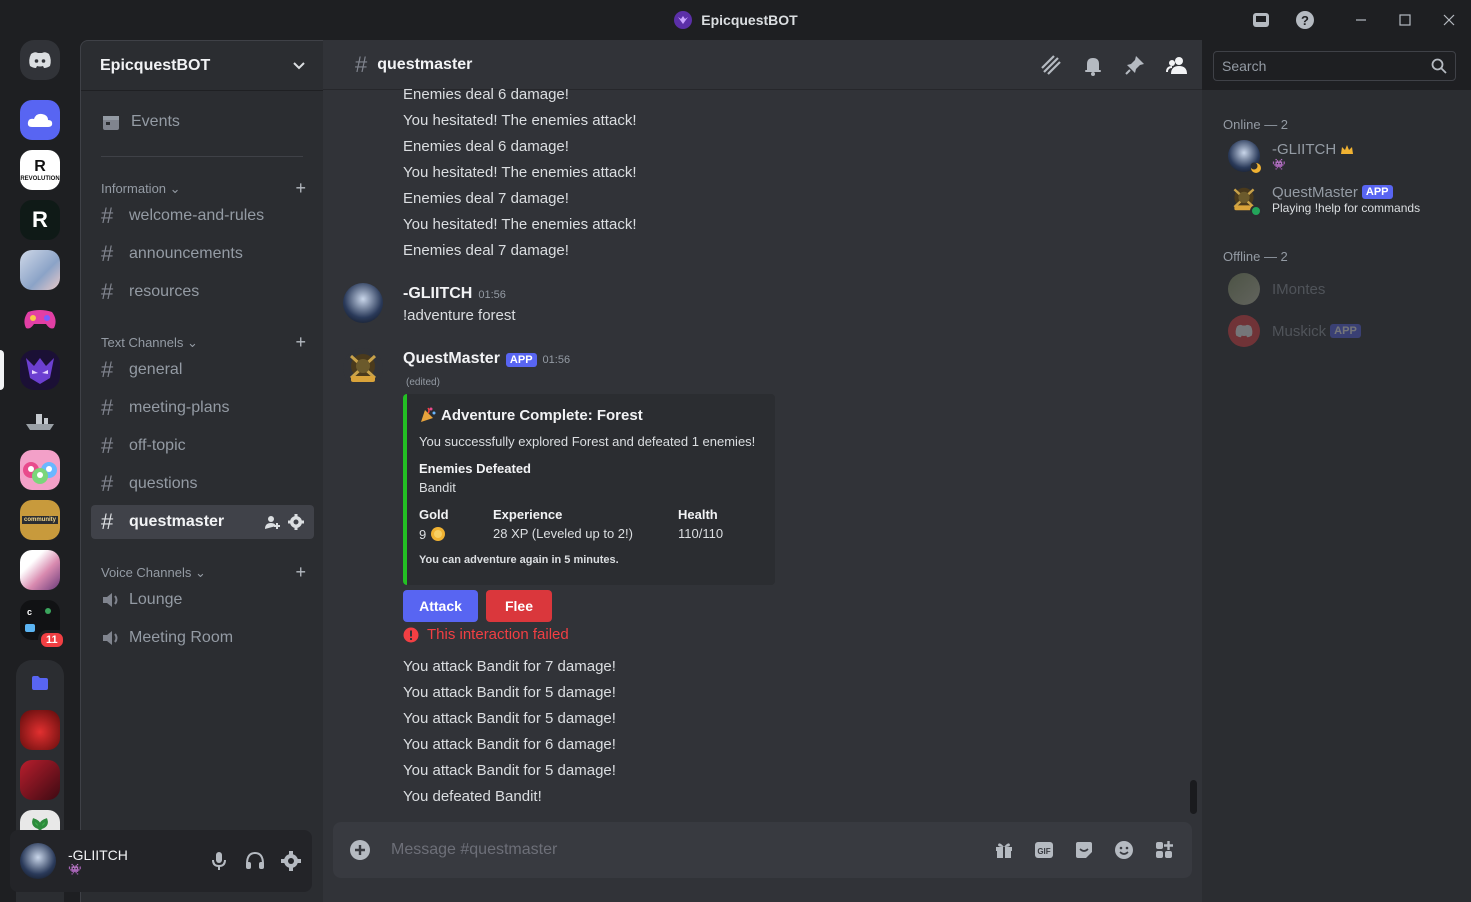  What do you see at coordinates (40, 683) in the screenshot?
I see `folder-icon` at bounding box center [40, 683].